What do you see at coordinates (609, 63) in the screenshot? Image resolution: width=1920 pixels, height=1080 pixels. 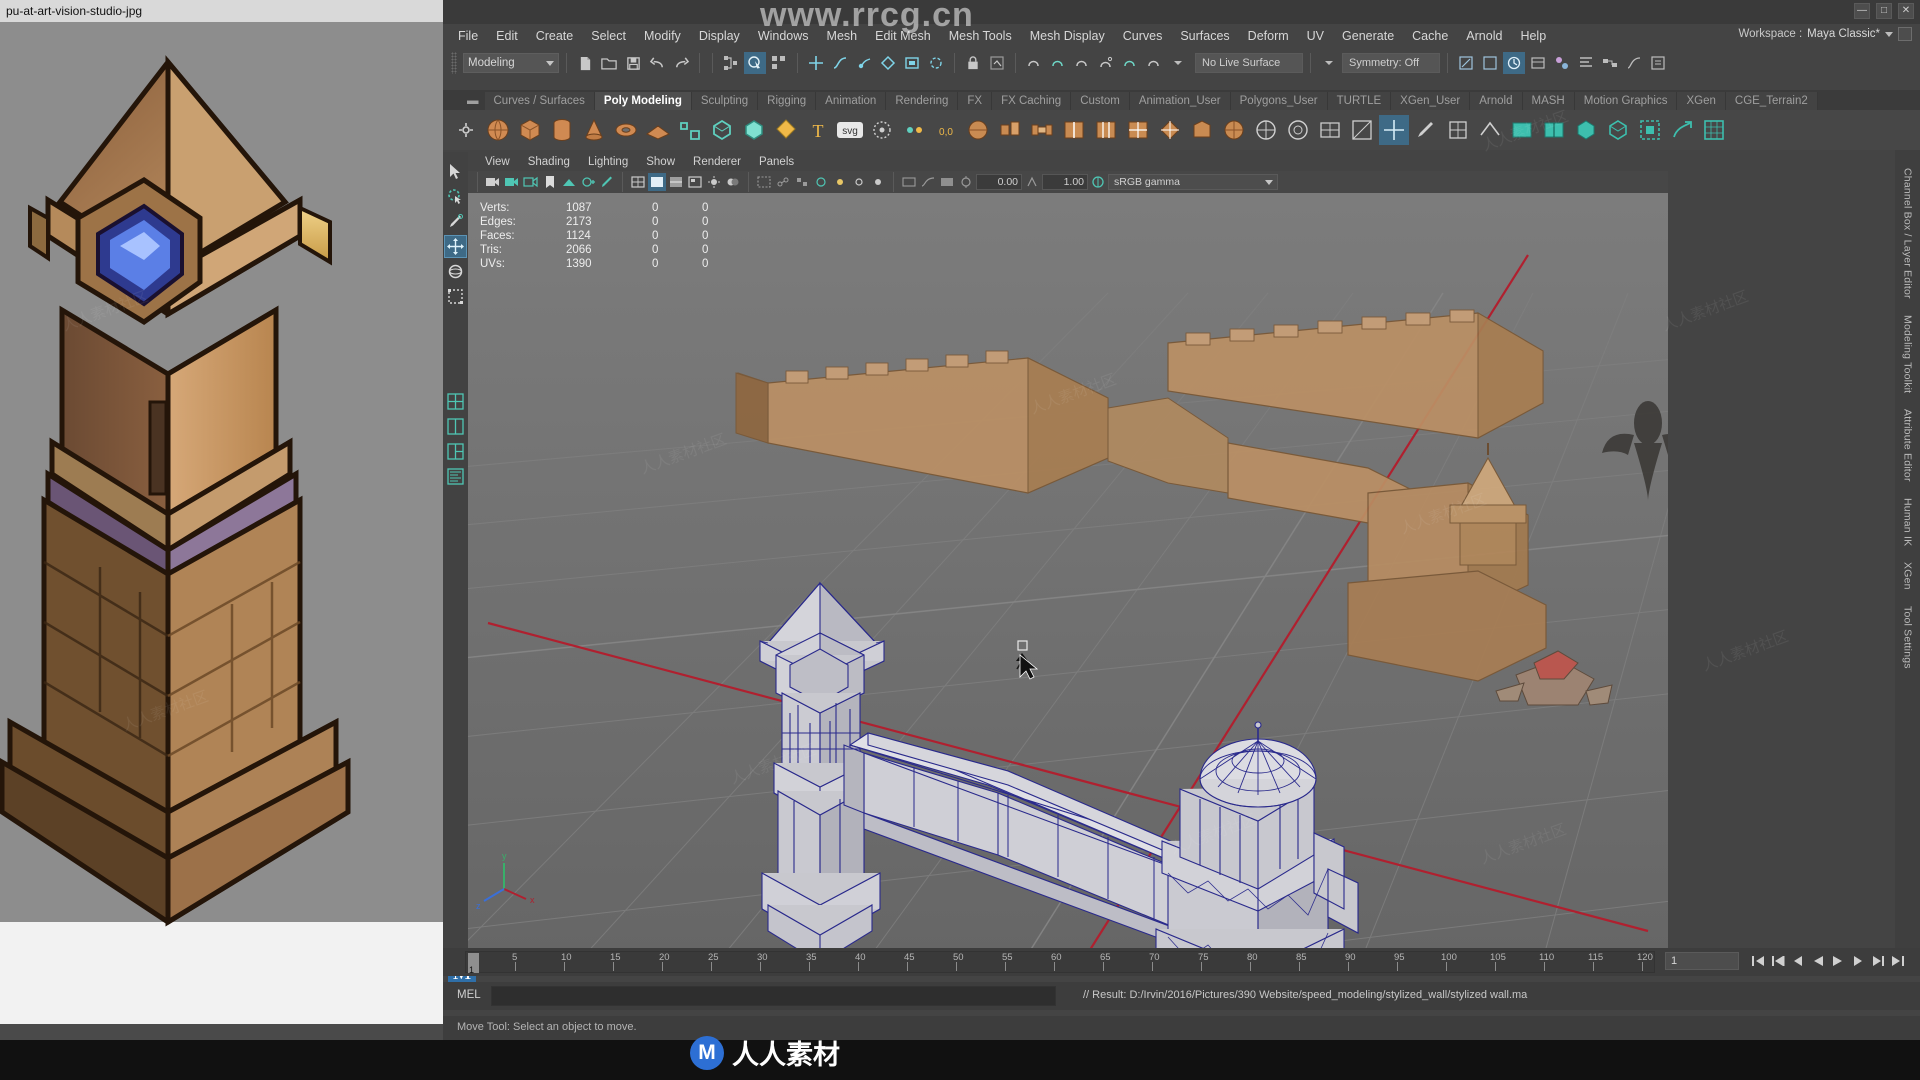 I see `open-scene-icon` at bounding box center [609, 63].